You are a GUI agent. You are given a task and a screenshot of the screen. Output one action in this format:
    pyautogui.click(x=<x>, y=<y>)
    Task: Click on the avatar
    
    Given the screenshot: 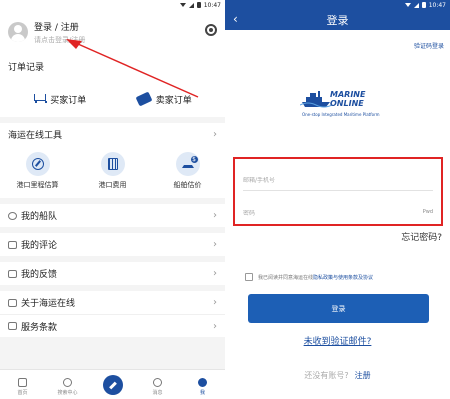 What is the action you would take?
    pyautogui.click(x=18, y=32)
    